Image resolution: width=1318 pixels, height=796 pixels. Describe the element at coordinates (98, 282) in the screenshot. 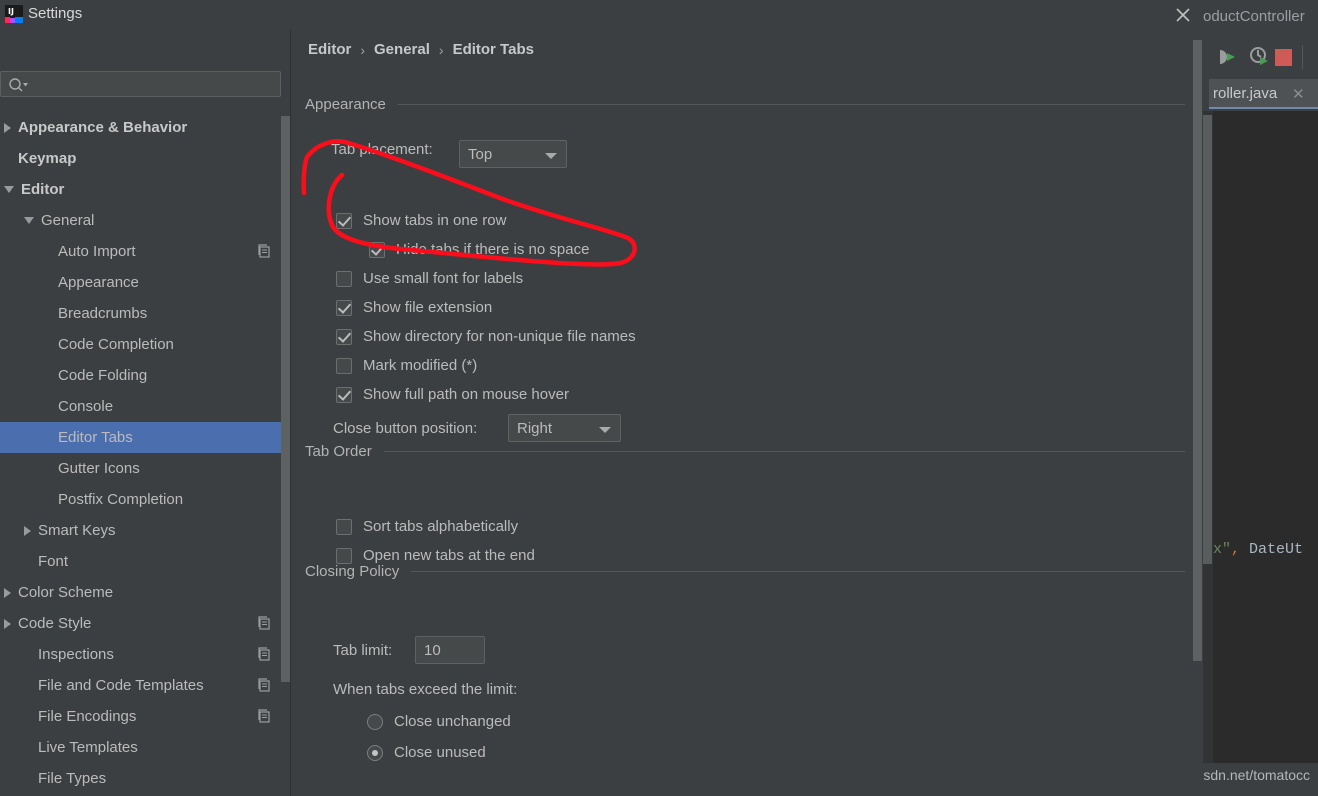

I see `sidebar-item-label: Appearance` at that location.